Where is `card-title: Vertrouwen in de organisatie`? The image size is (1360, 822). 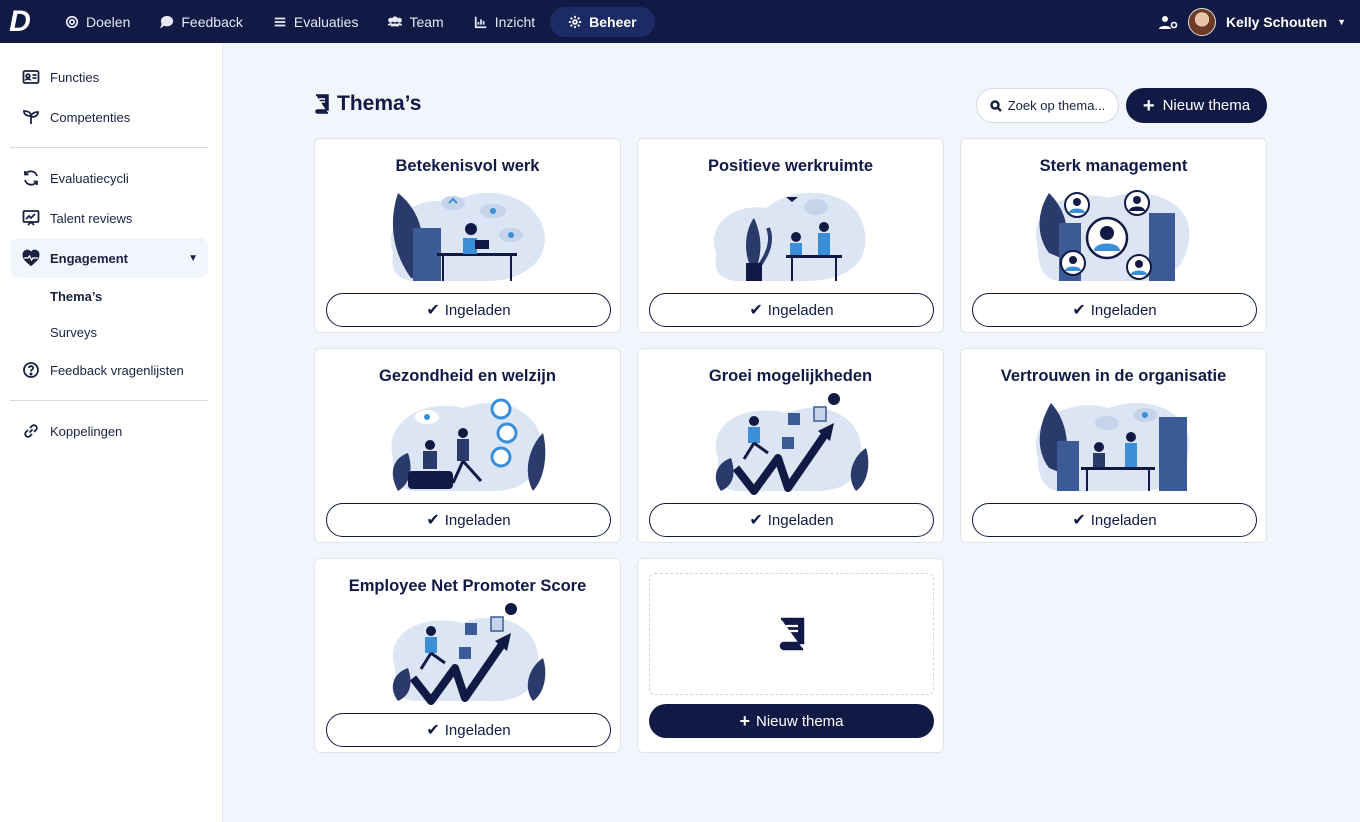
card-title: Vertrouwen in de organisatie is located at coordinates (1113, 376).